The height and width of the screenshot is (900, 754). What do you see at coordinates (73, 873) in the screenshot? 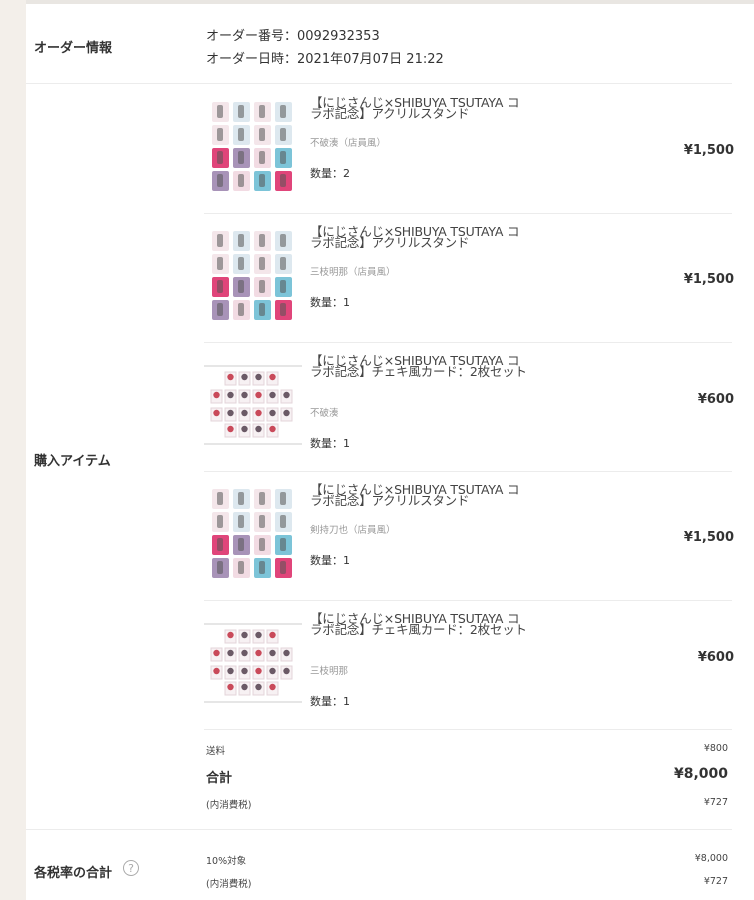
I see `tax-rate-label: 各税率の合計` at bounding box center [73, 873].